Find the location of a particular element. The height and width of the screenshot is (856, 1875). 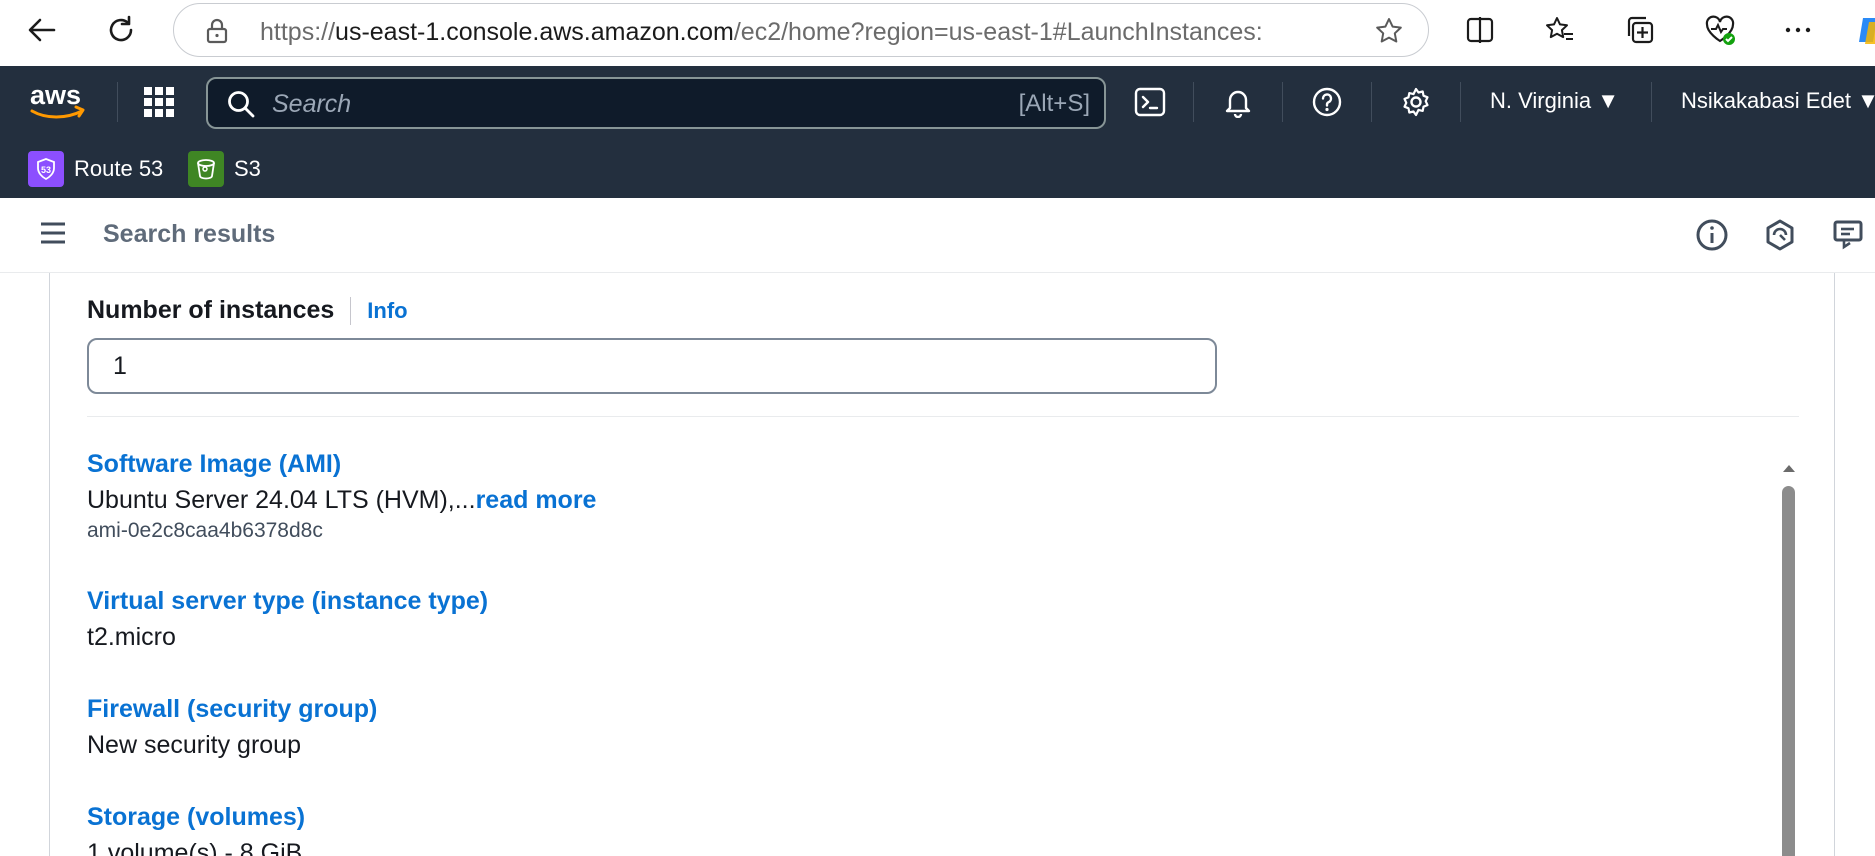

settings-gear-icon is located at coordinates (1416, 102).